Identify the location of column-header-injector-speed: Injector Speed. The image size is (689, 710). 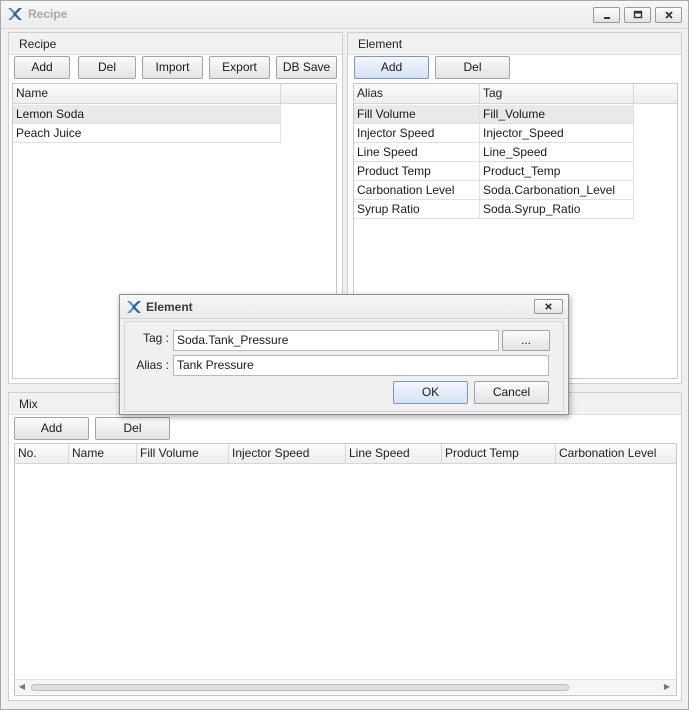
(287, 454).